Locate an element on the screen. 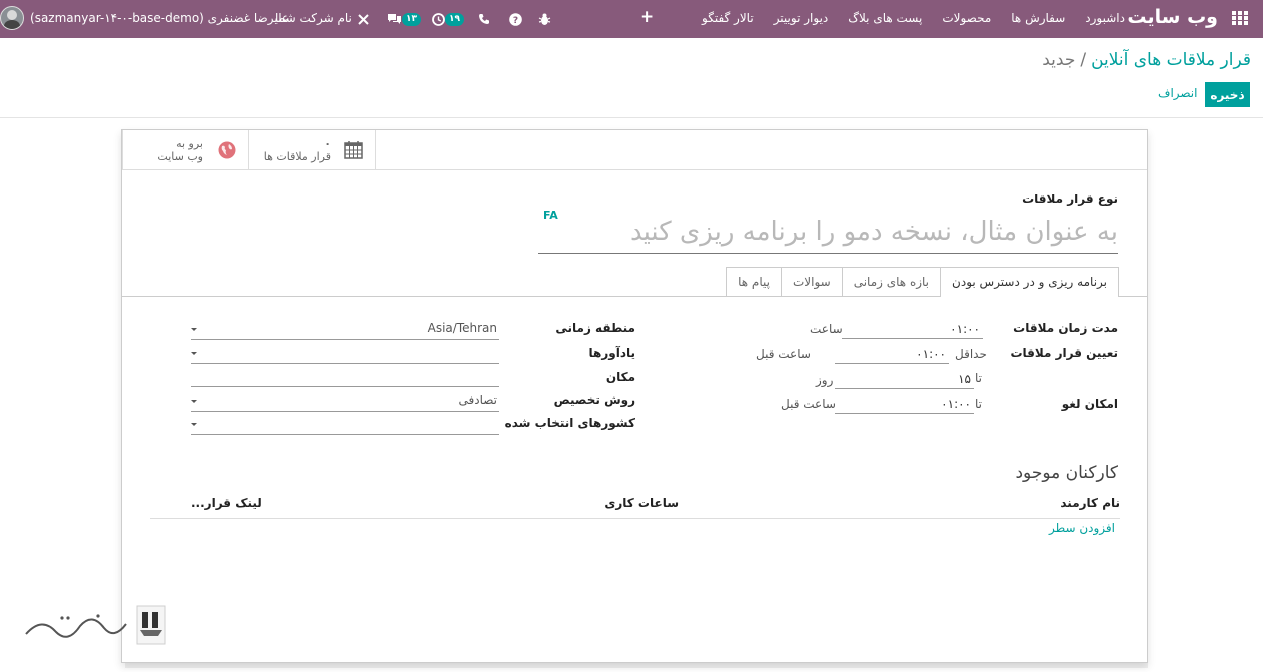 Image resolution: width=1263 pixels, height=672 pixels. sheet-header-divider is located at coordinates (634, 169).